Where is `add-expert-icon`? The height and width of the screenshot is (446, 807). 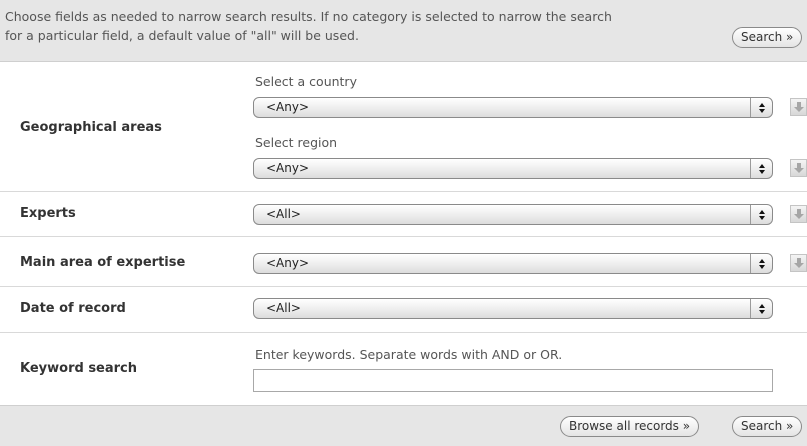 add-expert-icon is located at coordinates (798, 214).